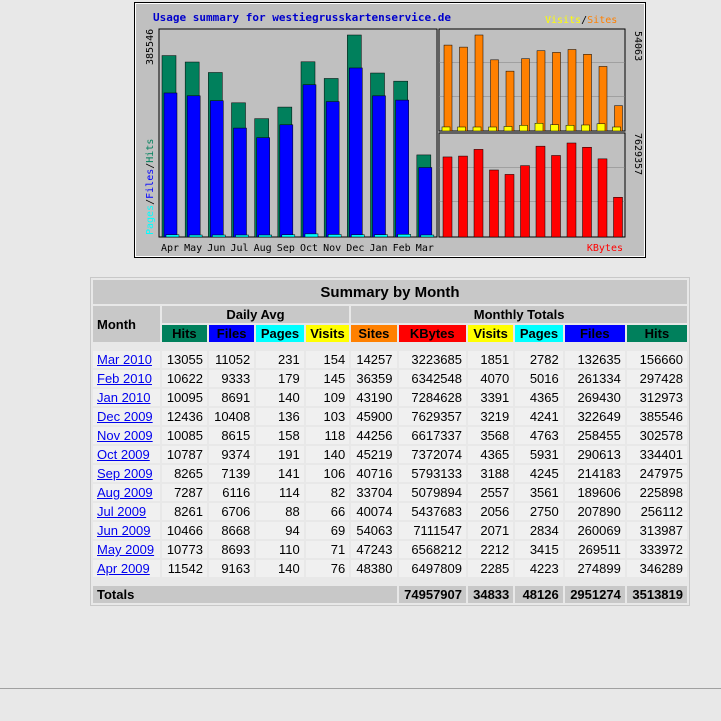  Describe the element at coordinates (539, 511) in the screenshot. I see `value-cell: 2750` at that location.